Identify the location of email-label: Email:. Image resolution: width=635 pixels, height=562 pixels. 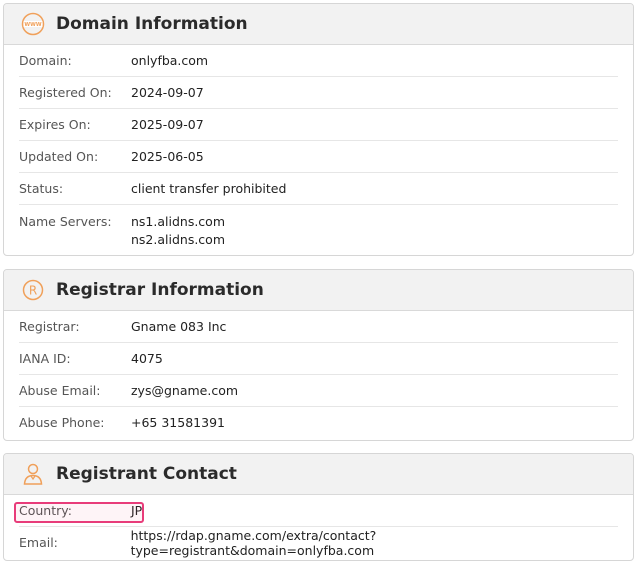
(38, 542).